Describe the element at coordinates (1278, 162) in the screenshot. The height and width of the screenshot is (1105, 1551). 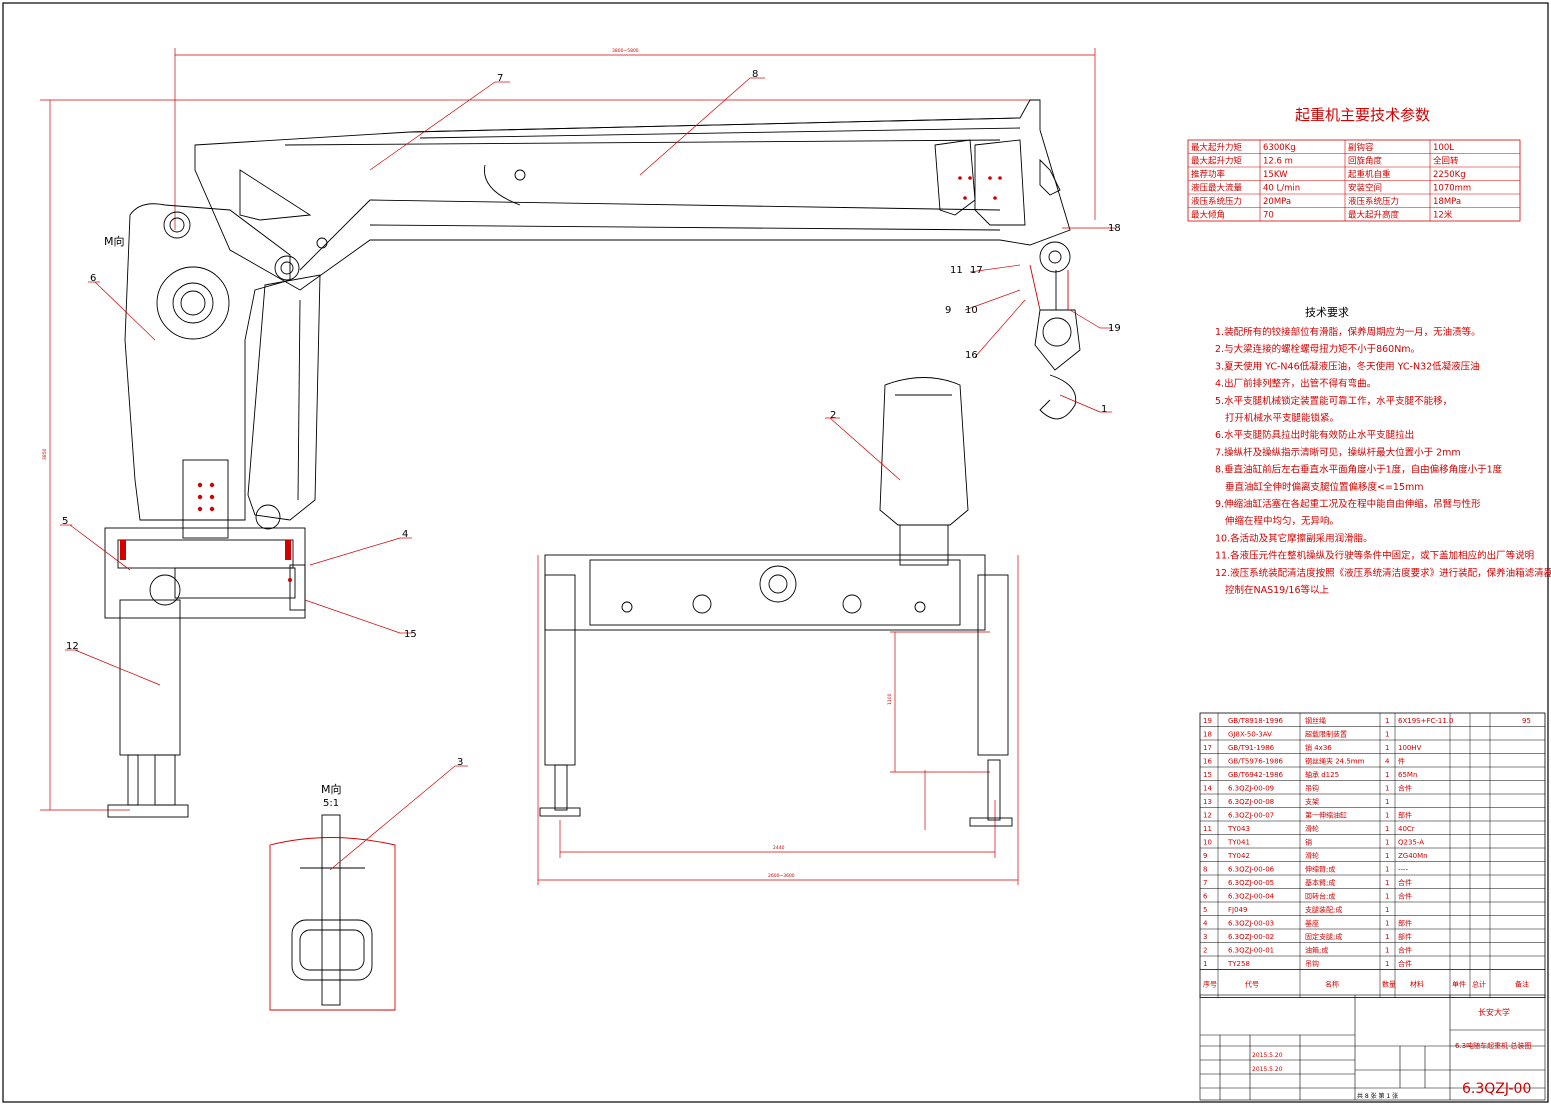
I see `specs-cell: 12.6 m` at that location.